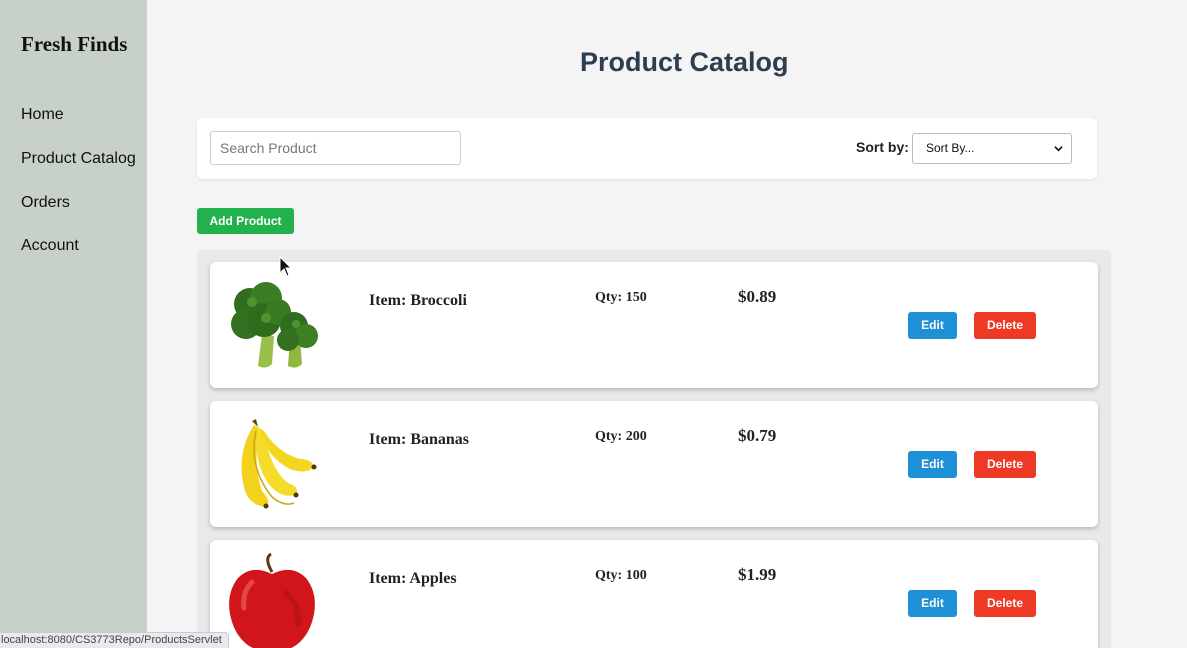 Image resolution: width=1187 pixels, height=648 pixels. I want to click on broccoli-image, so click(274, 325).